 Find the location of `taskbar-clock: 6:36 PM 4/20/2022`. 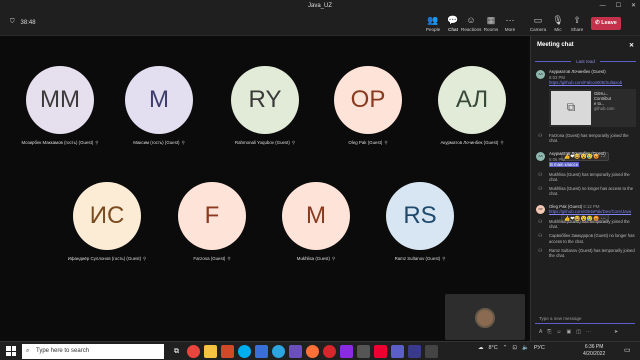

taskbar-clock: 6:36 PM 4/20/2022 is located at coordinates (594, 351).